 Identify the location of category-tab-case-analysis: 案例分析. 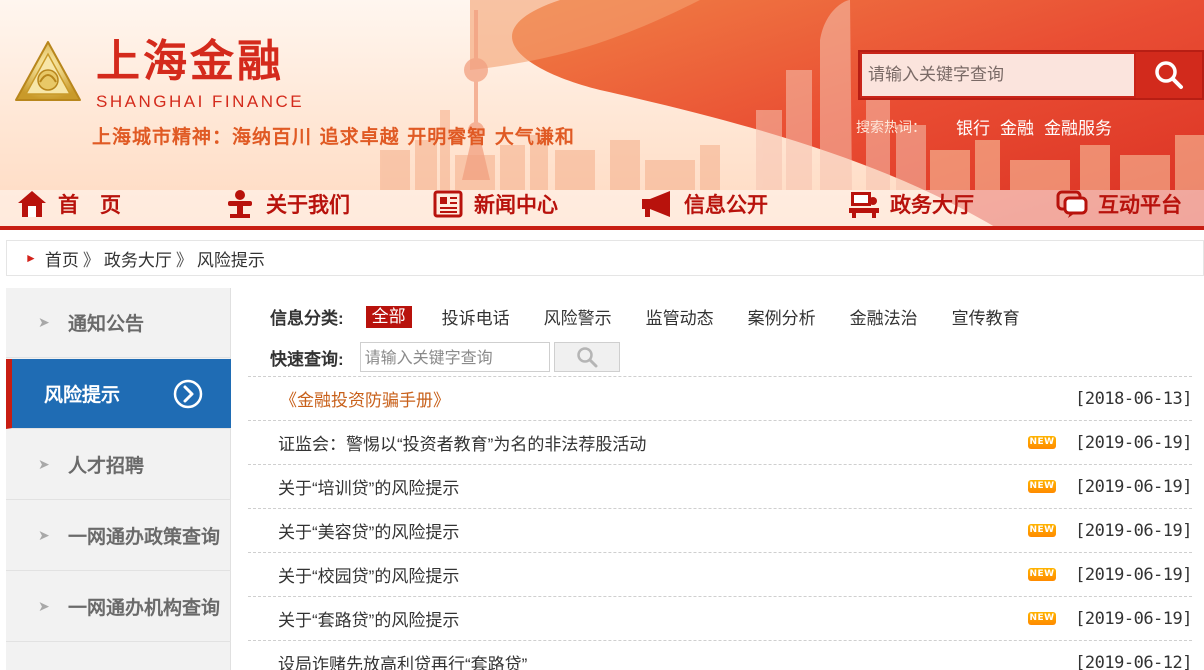
(782, 316).